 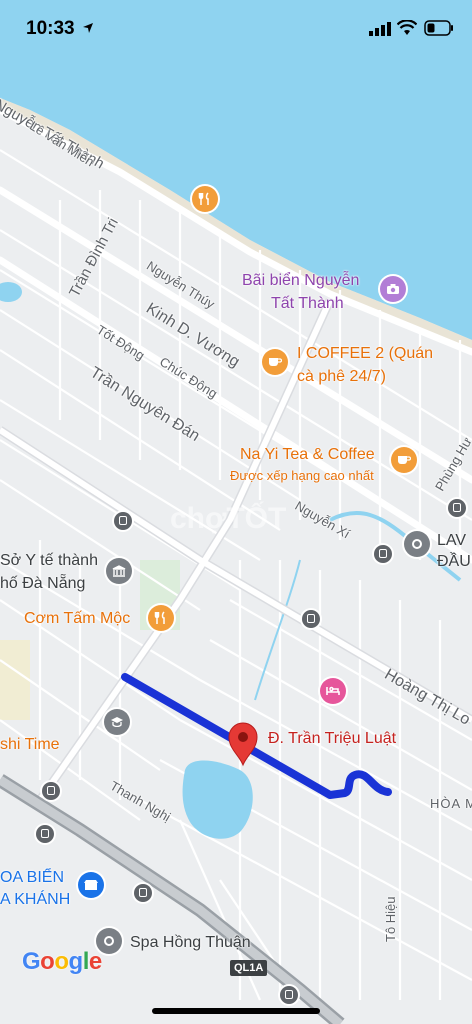 What do you see at coordinates (390, 919) in the screenshot?
I see `street-label-to-hieu: Tô Hiệu` at bounding box center [390, 919].